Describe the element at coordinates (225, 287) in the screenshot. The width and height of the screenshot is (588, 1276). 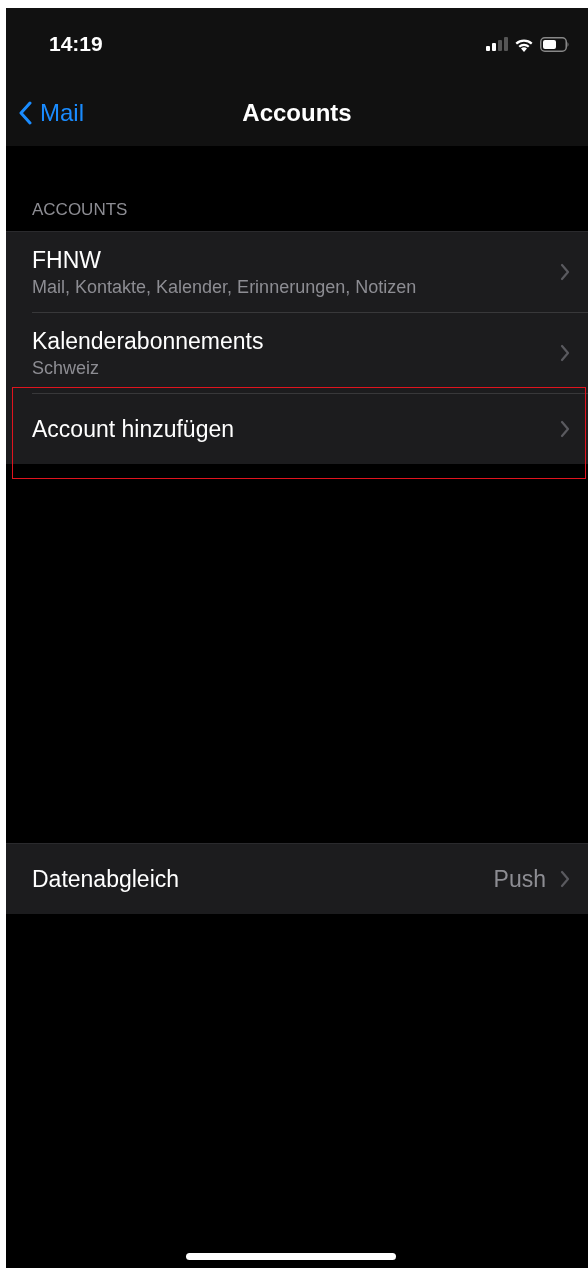
I see `row-subtitle: Mail, Kontakte, Kalender, Erinnerungen, Notizen` at that location.